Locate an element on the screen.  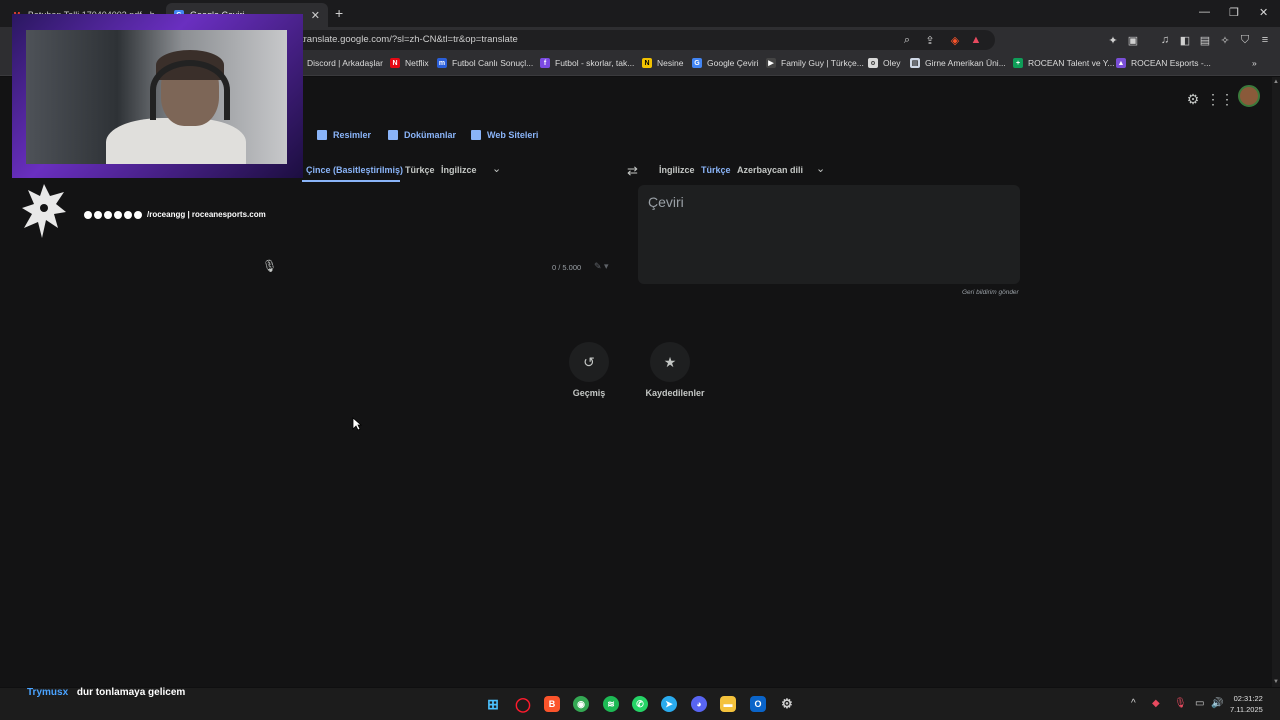
bookmark-oley: o Oley is located at coordinates (884, 63).